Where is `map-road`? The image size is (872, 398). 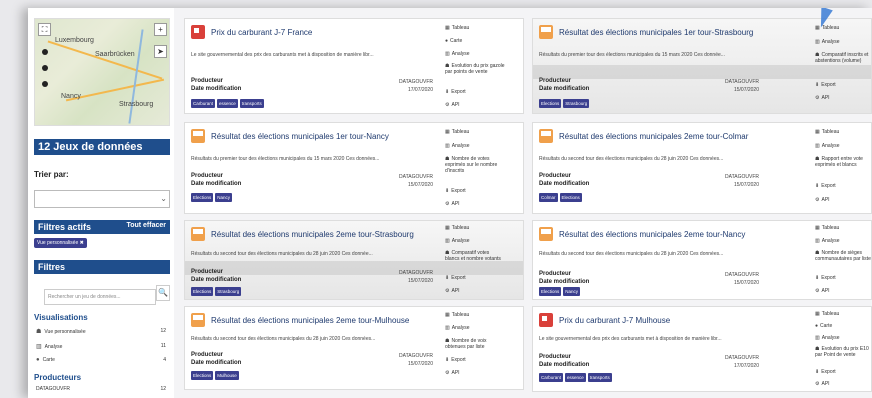 map-road is located at coordinates (105, 60).